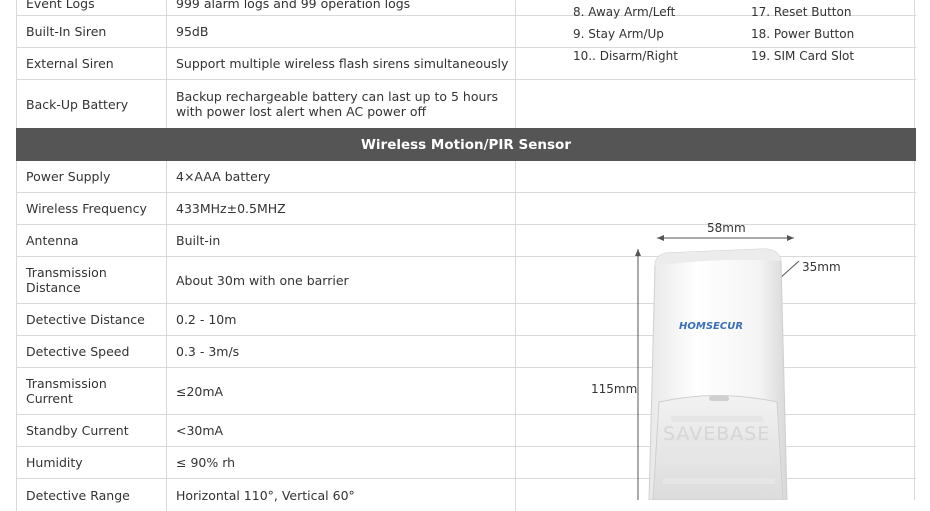 This screenshot has width=930, height=511. I want to click on spec-label: Humidity, so click(92, 462).